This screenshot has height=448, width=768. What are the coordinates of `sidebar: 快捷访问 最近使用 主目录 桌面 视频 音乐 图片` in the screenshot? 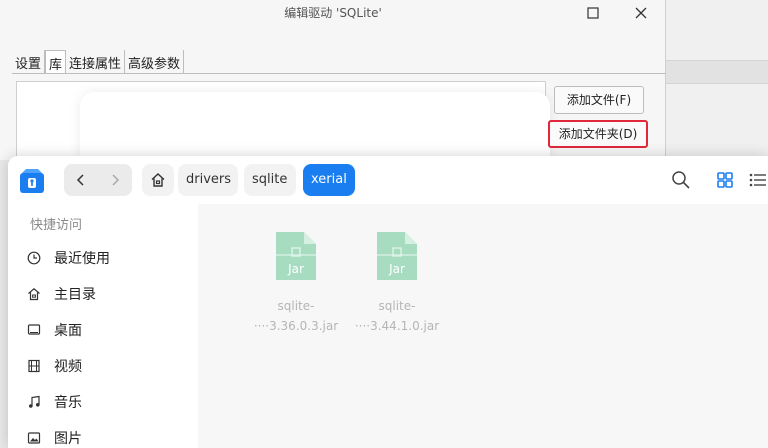 It's located at (103, 326).